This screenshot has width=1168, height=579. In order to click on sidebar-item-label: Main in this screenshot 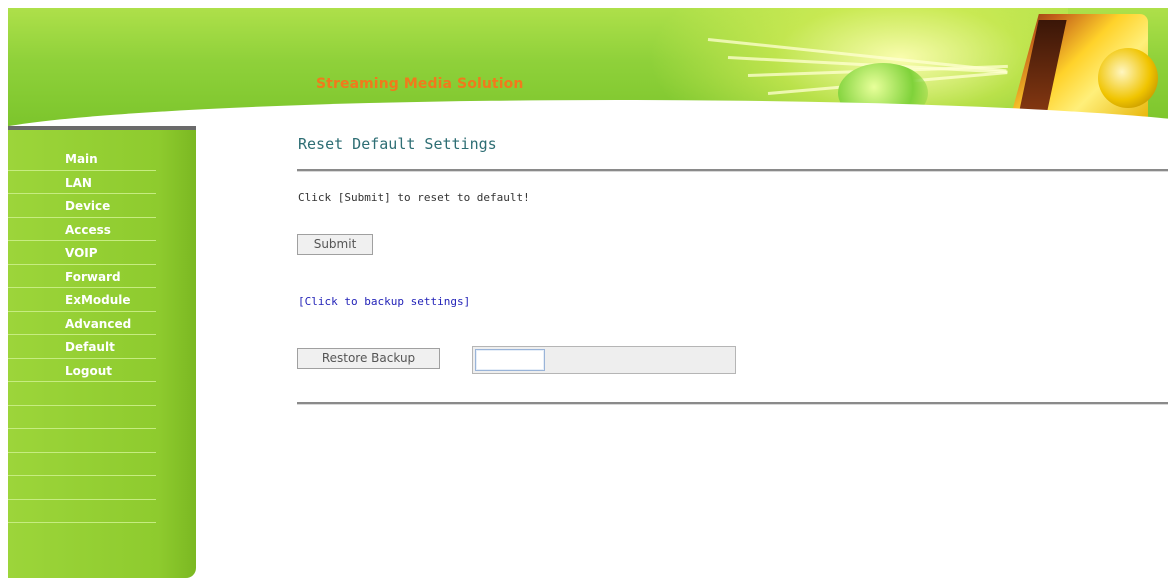, I will do `click(81, 159)`.